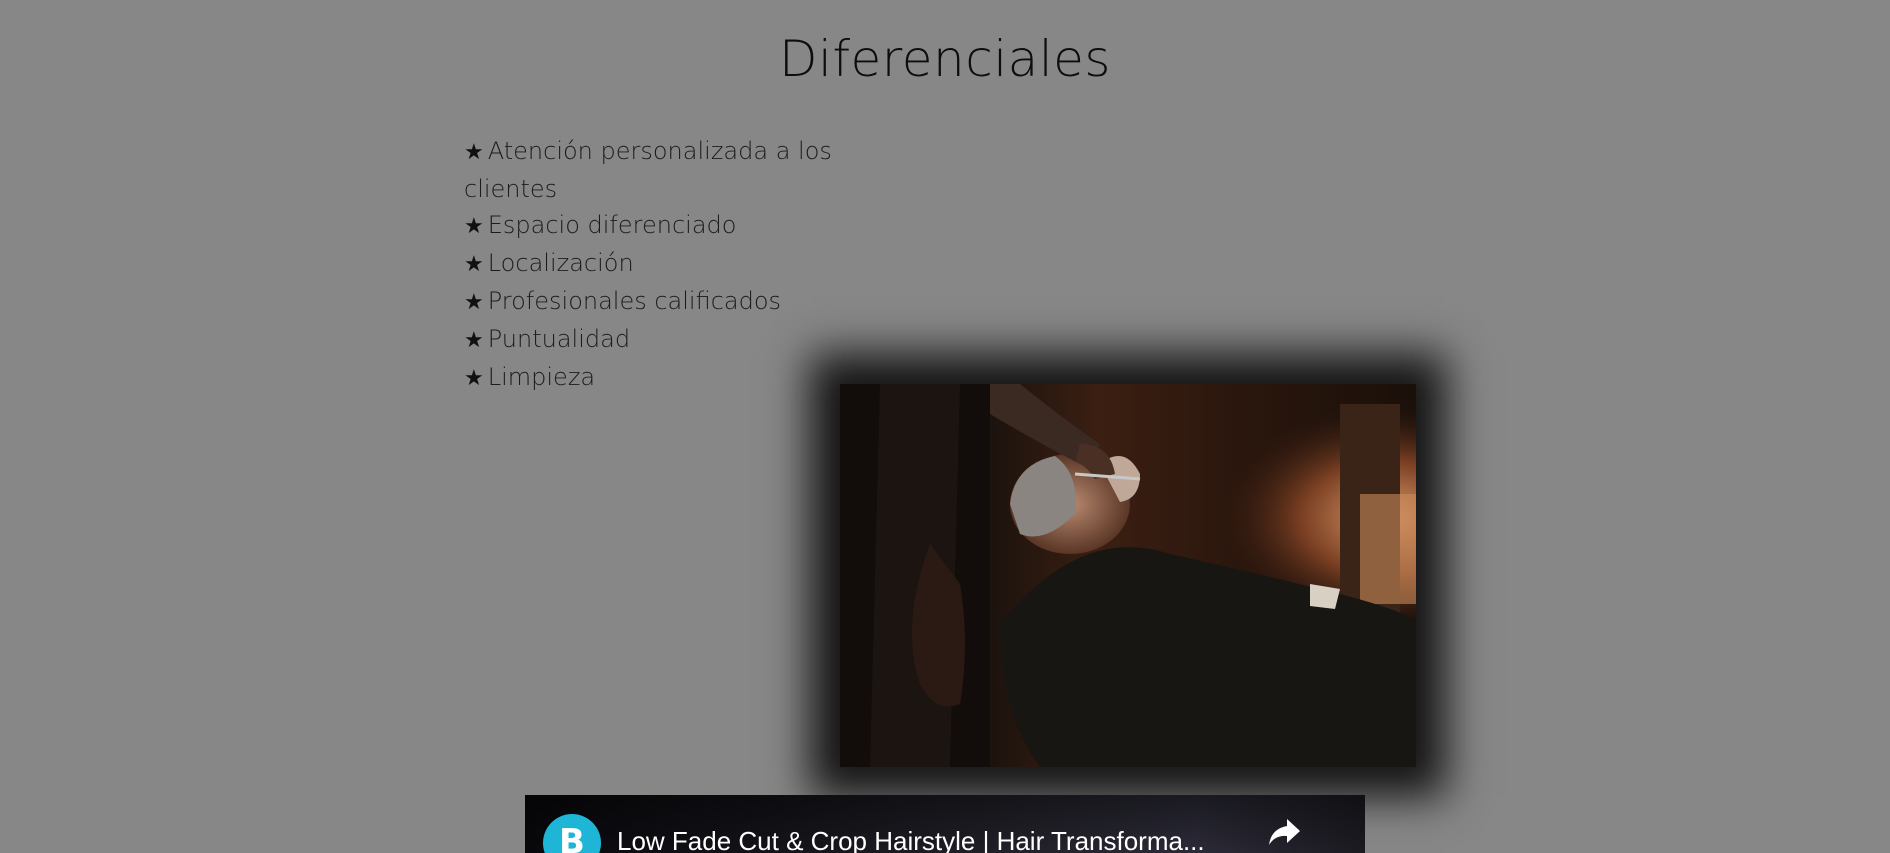  What do you see at coordinates (541, 377) in the screenshot?
I see `feature-label: Limpieza` at bounding box center [541, 377].